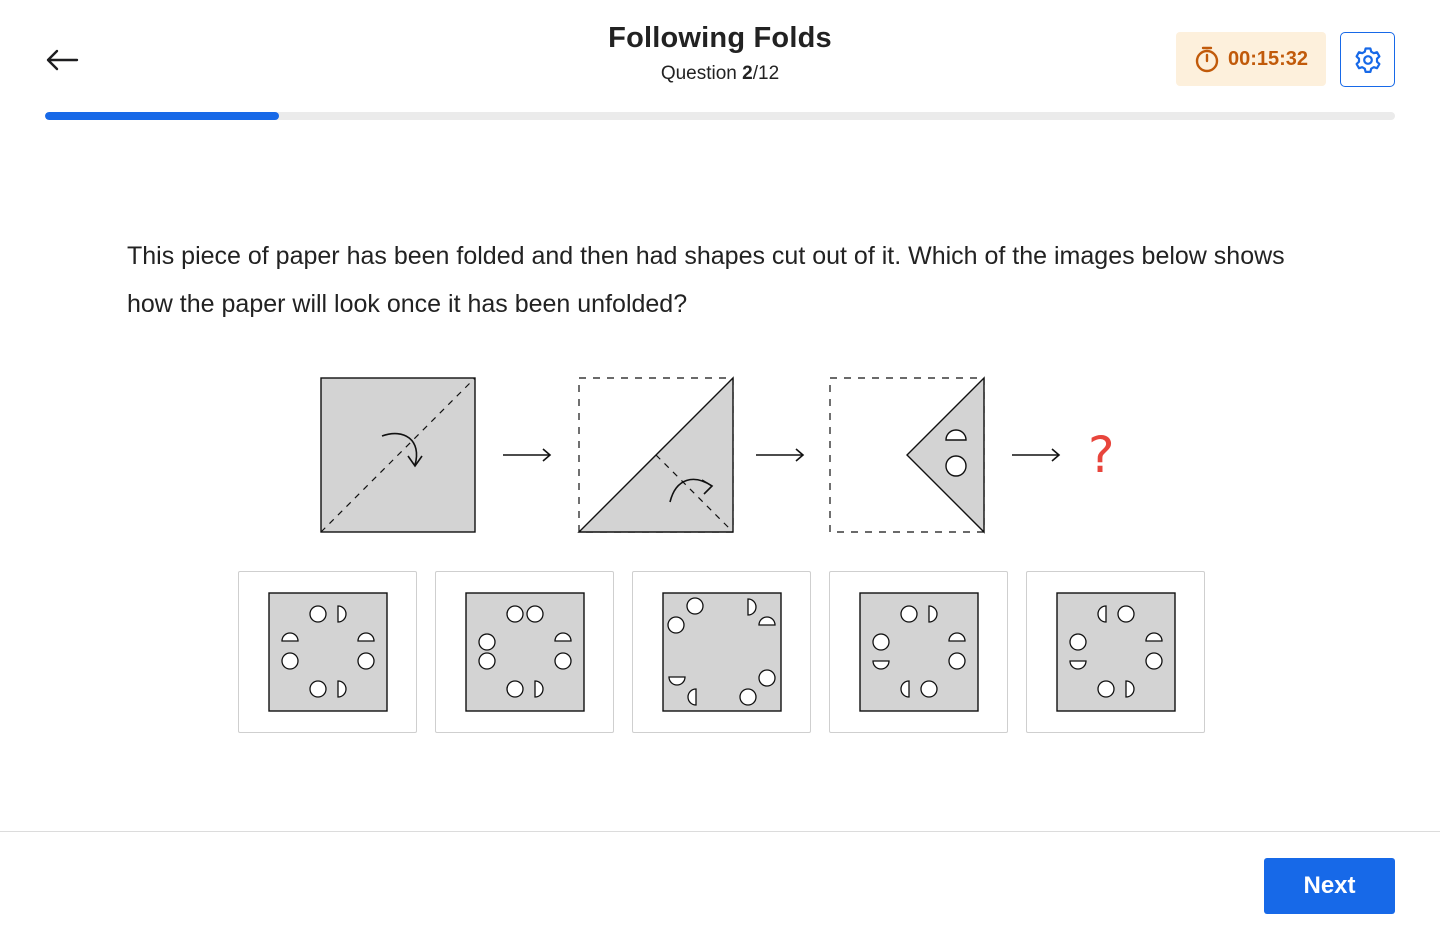 The image size is (1440, 939). I want to click on answer-option-e, so click(1115, 652).